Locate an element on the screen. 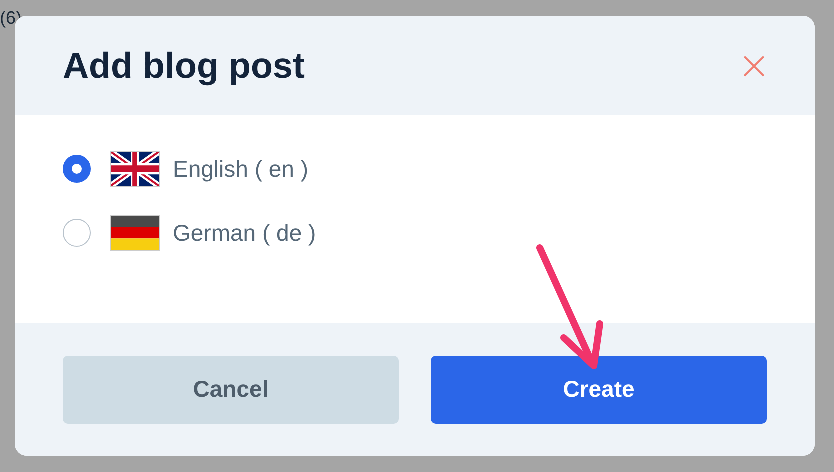 The image size is (834, 472). cancel-button: Cancel is located at coordinates (231, 390).